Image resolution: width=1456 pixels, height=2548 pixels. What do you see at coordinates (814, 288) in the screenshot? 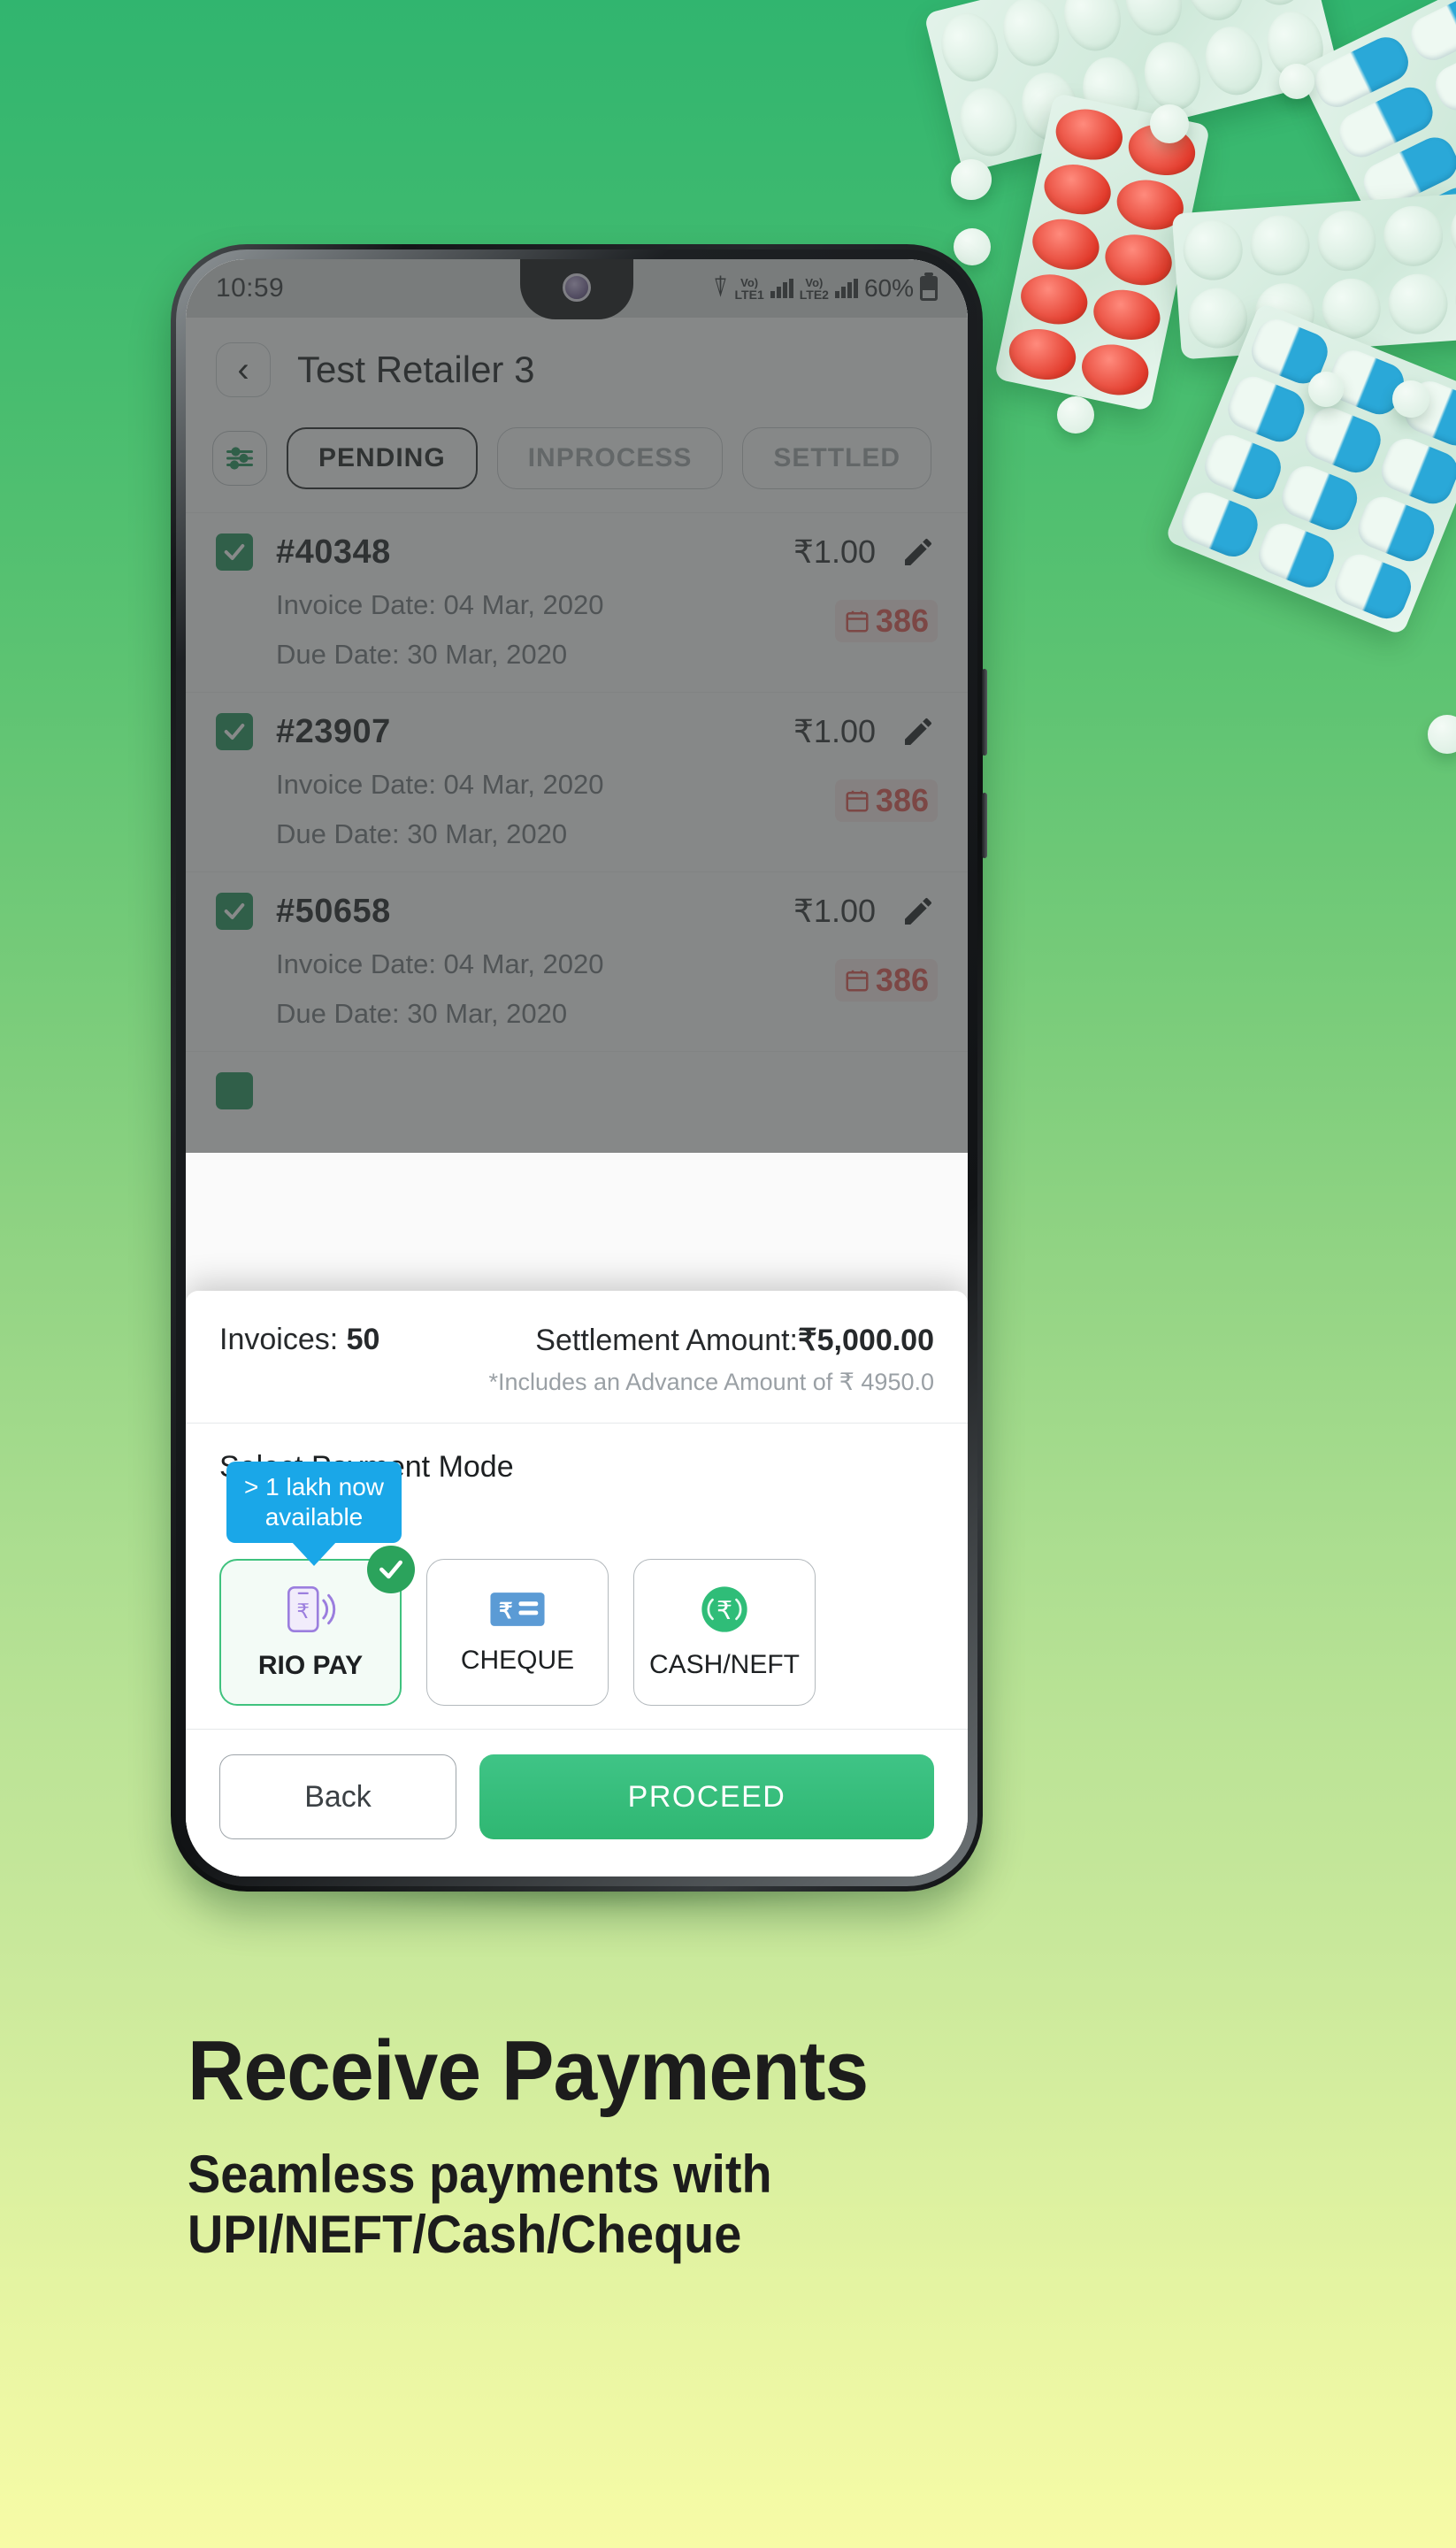
I see `volte-sim2-icon: Vo) LTE2` at bounding box center [814, 288].